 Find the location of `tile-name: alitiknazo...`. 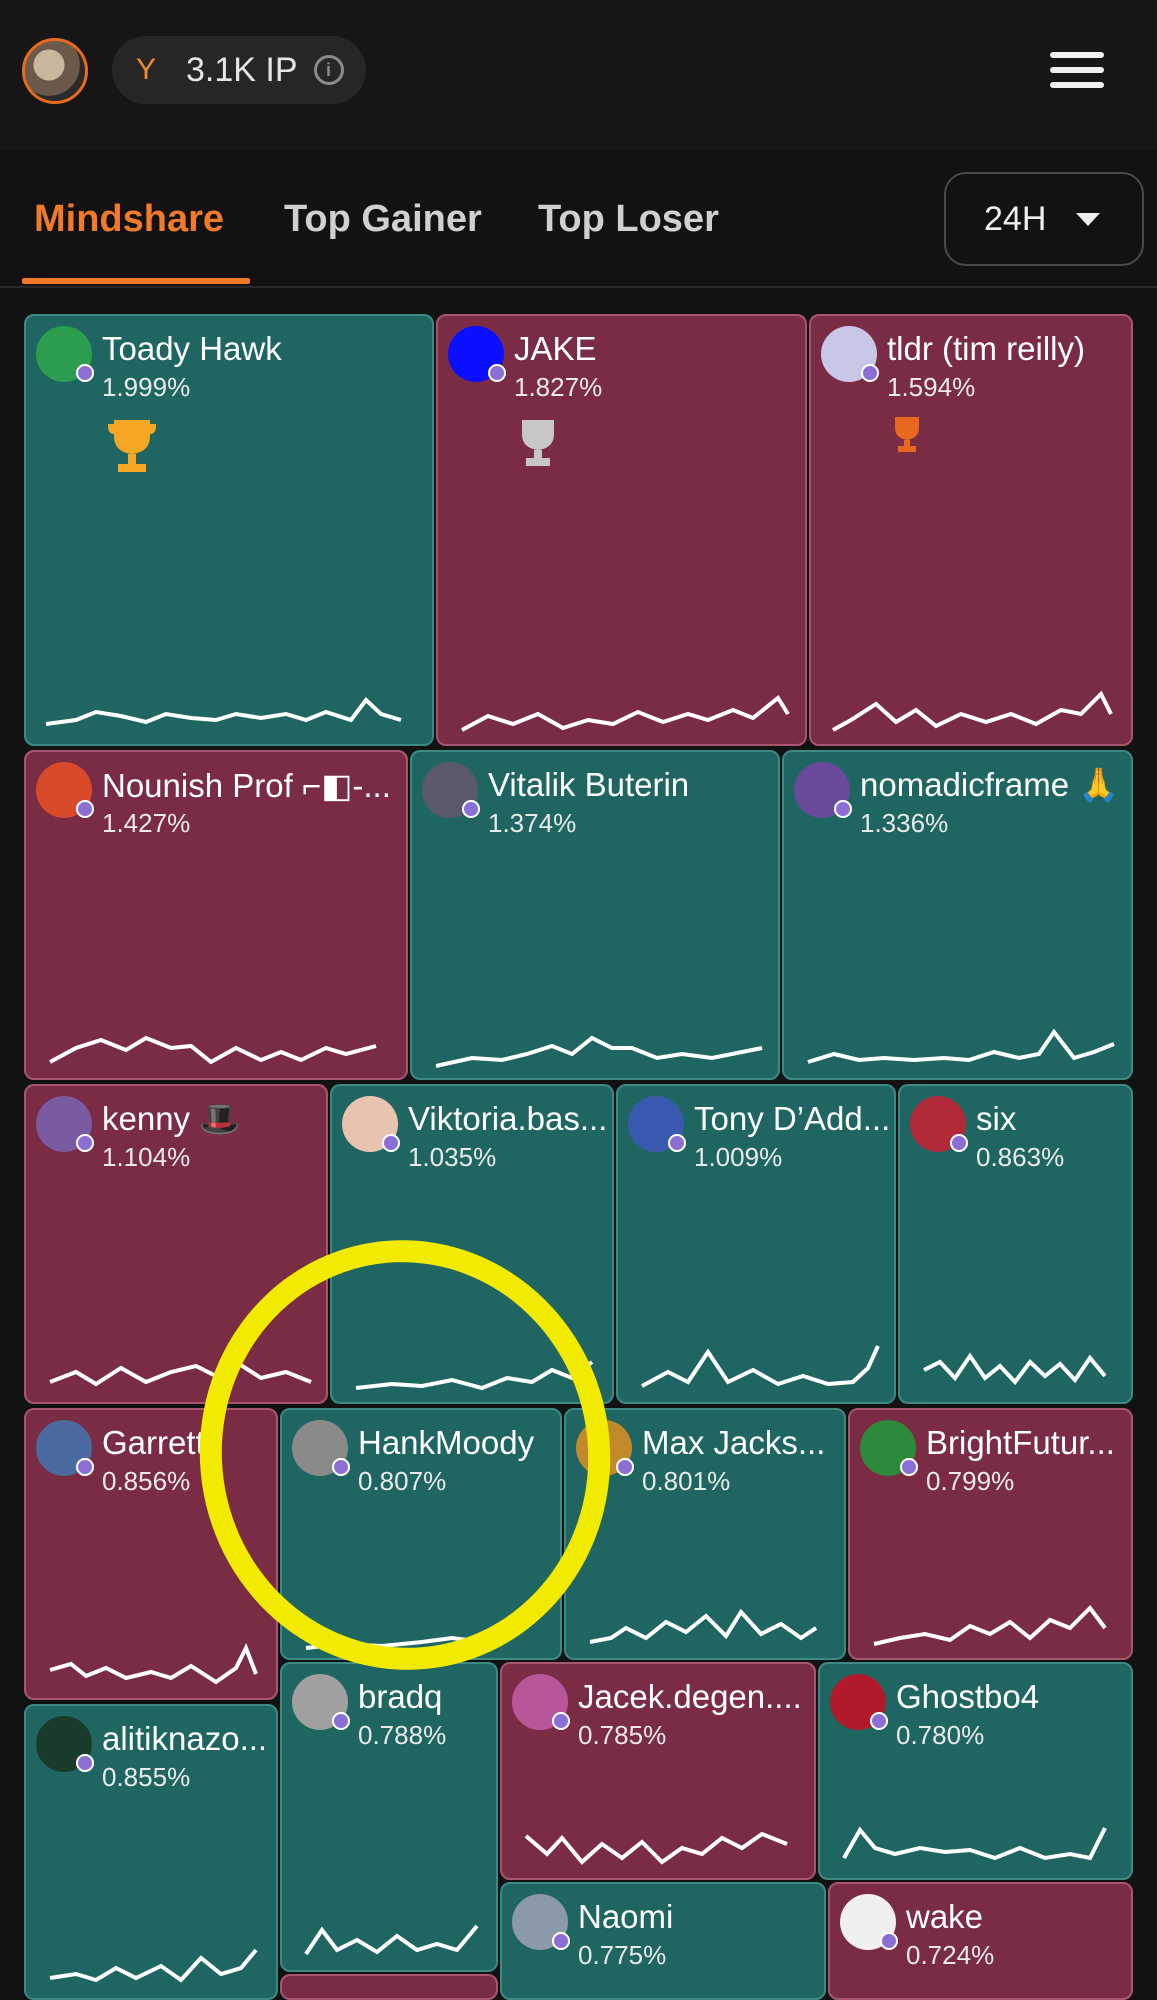

tile-name: alitiknazo... is located at coordinates (185, 1738).